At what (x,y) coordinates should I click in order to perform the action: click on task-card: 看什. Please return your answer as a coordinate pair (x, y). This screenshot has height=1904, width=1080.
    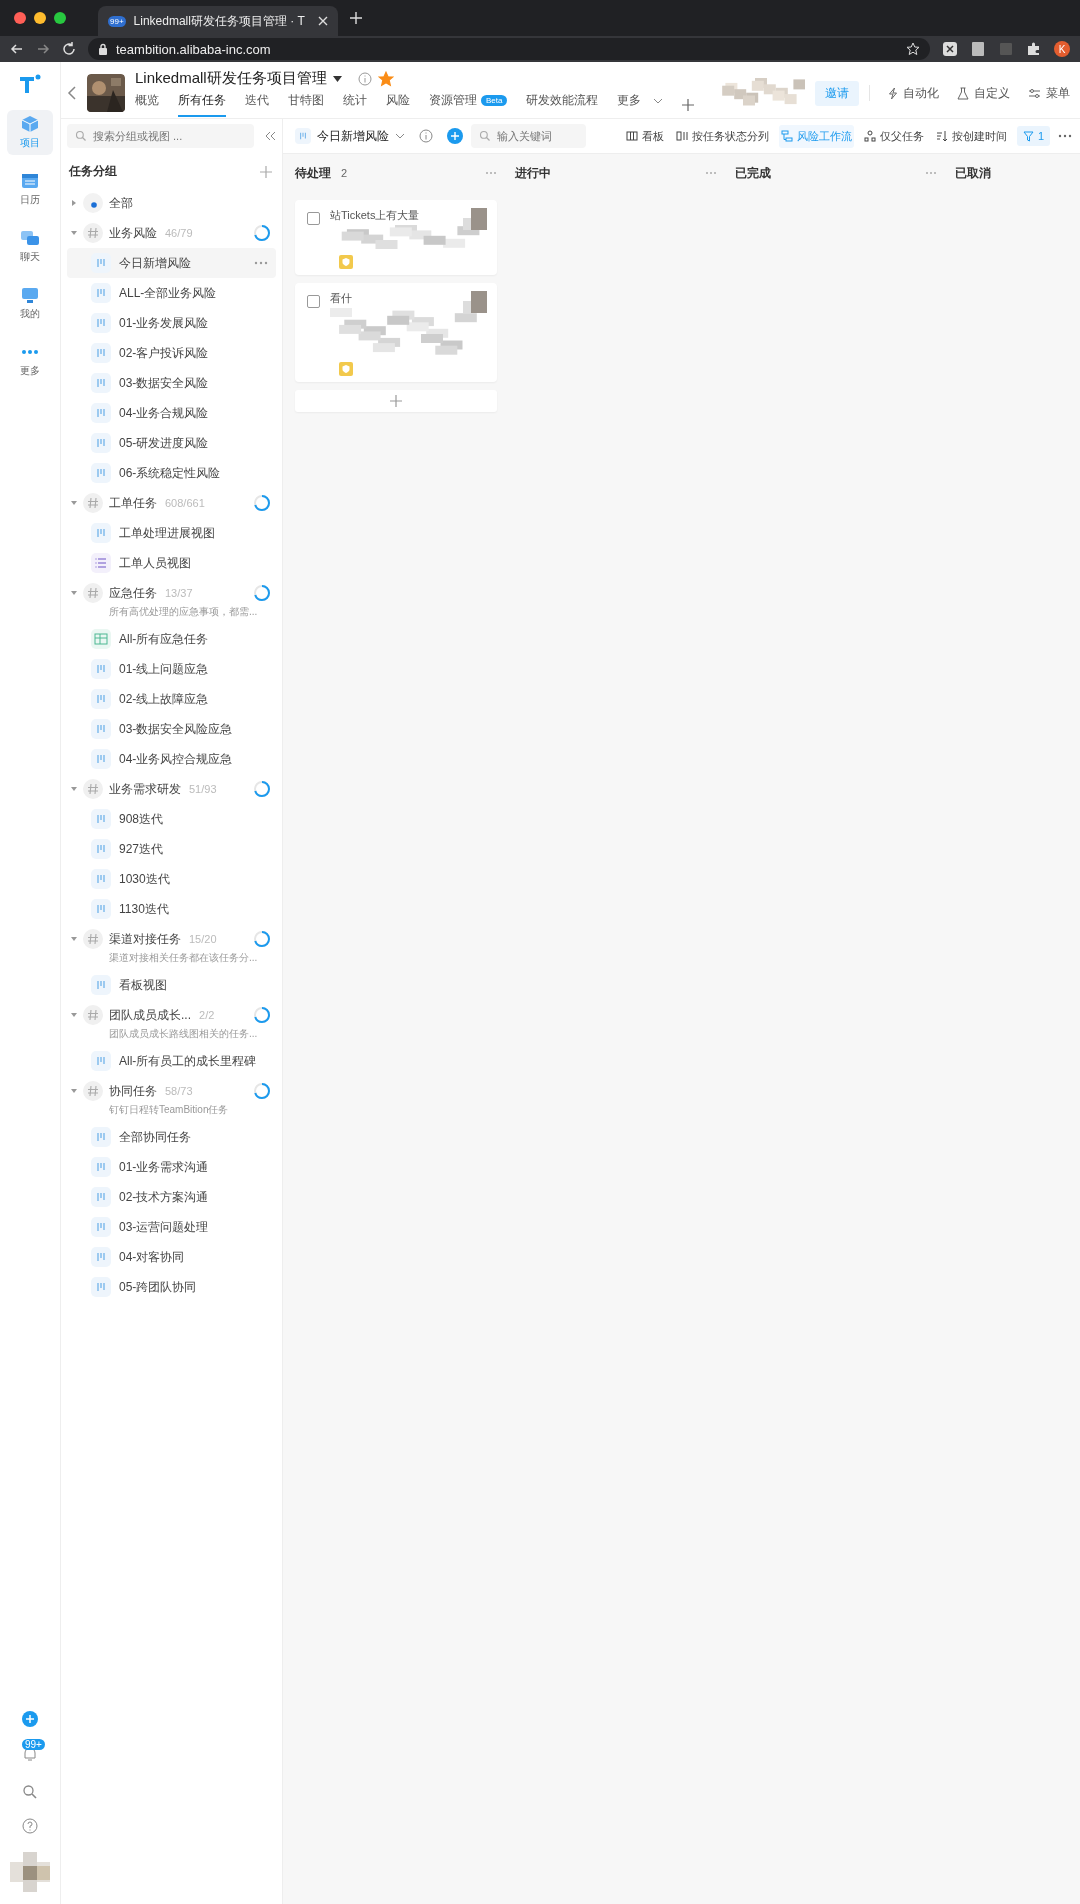
    Looking at the image, I should click on (396, 332).